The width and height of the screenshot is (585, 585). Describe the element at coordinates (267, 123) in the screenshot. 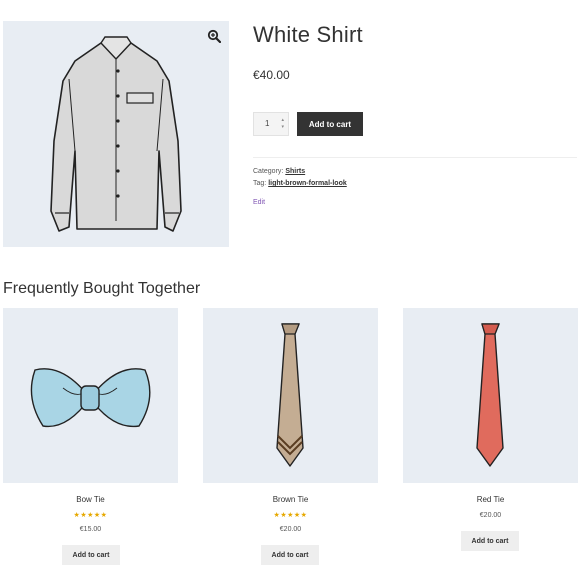

I see `quantity-value: 1` at that location.